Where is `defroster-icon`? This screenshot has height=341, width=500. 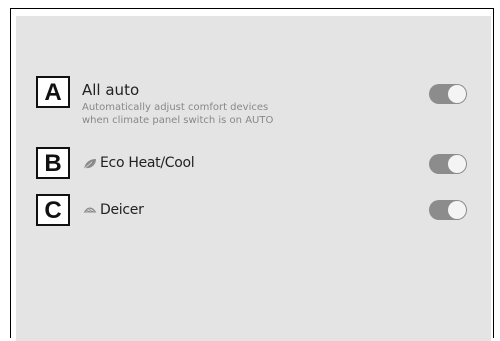
defroster-icon is located at coordinates (90, 210).